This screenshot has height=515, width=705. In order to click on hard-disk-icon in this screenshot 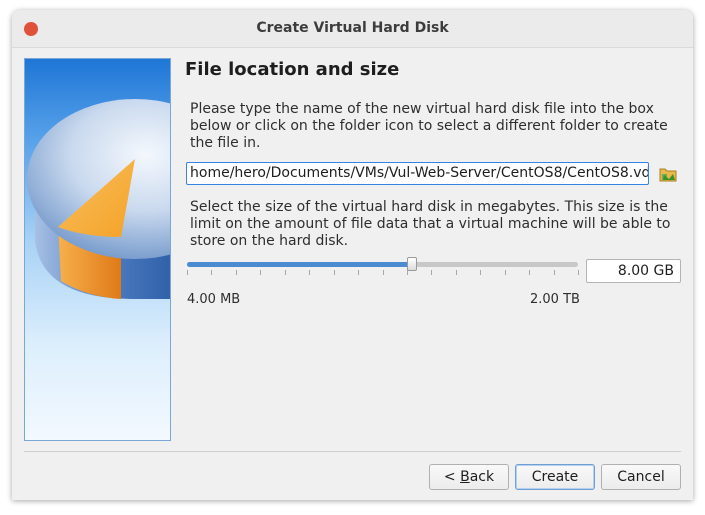, I will do `click(98, 199)`.